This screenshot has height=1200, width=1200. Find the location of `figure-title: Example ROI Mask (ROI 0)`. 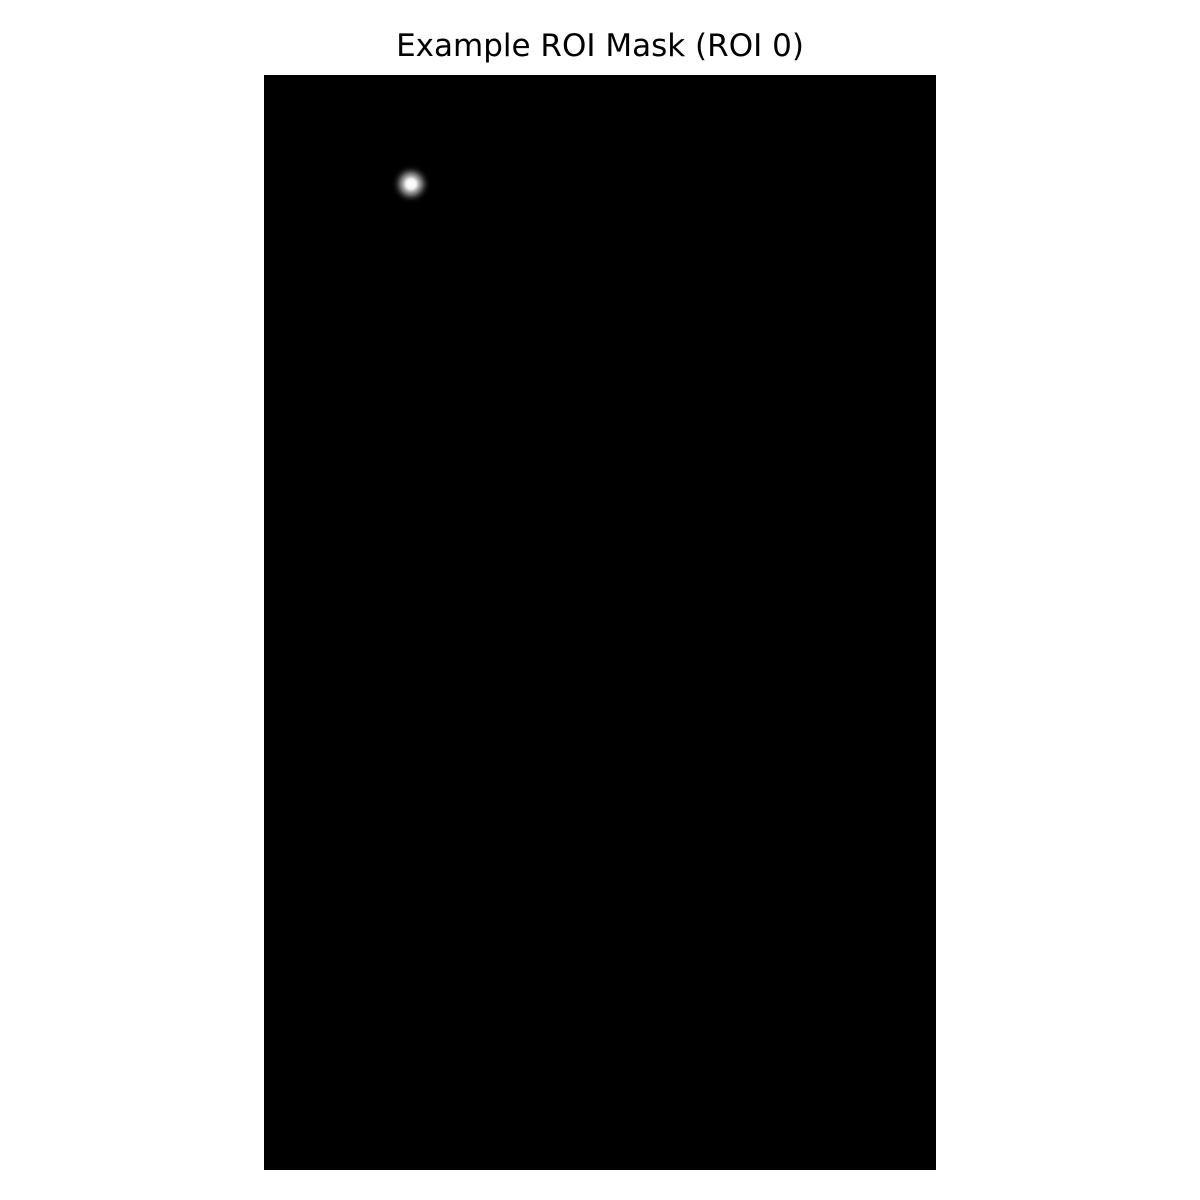

figure-title: Example ROI Mask (ROI 0) is located at coordinates (600, 46).